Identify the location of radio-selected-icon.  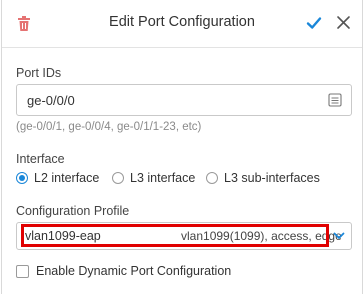
(22, 178).